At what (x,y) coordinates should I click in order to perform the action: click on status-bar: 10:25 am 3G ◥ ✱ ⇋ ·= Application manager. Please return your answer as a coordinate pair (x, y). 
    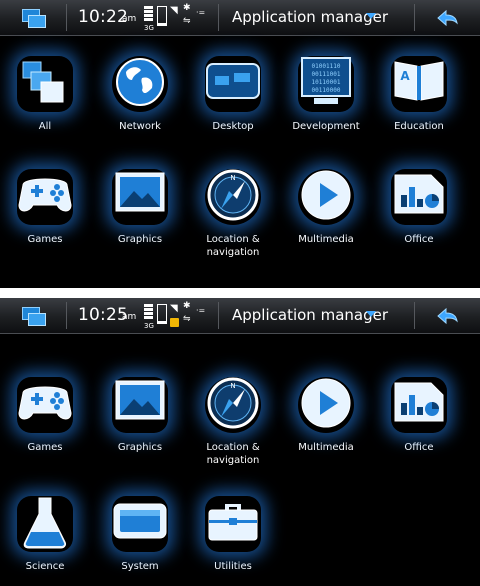
    Looking at the image, I should click on (240, 316).